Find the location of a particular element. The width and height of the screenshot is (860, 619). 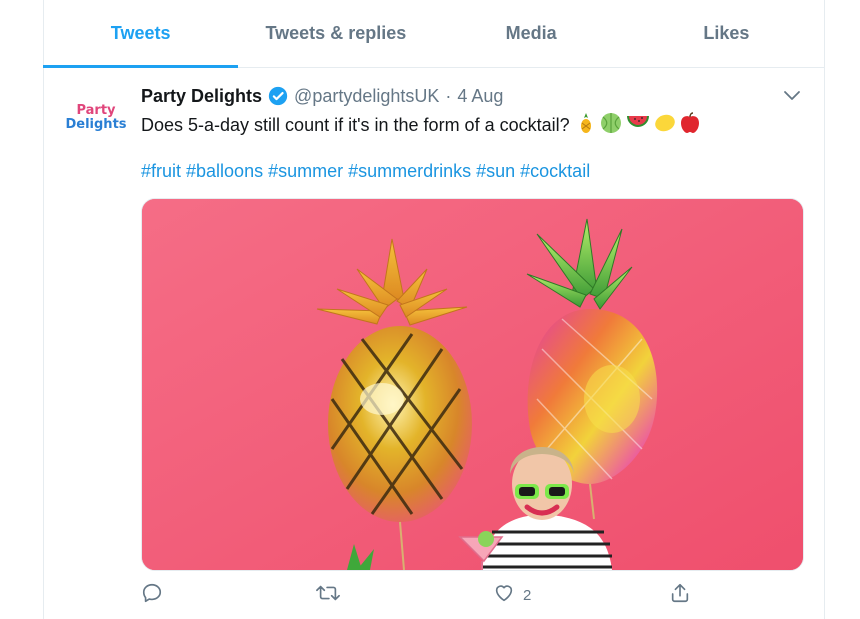

tab-tweets-and-replies: Tweets & replies is located at coordinates (335, 33).